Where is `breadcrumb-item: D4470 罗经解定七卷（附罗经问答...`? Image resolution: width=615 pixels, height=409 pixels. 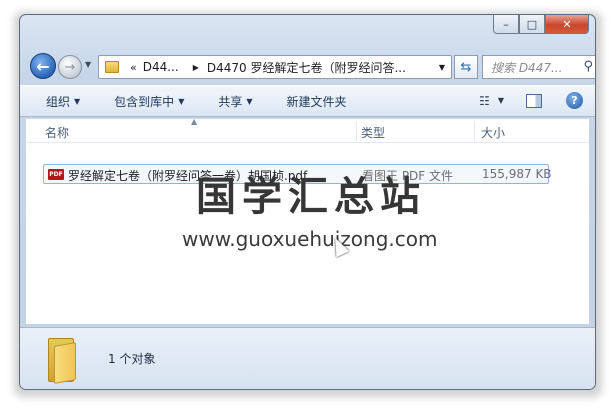
breadcrumb-item: D4470 罗经解定七卷（附罗经问答... is located at coordinates (306, 67).